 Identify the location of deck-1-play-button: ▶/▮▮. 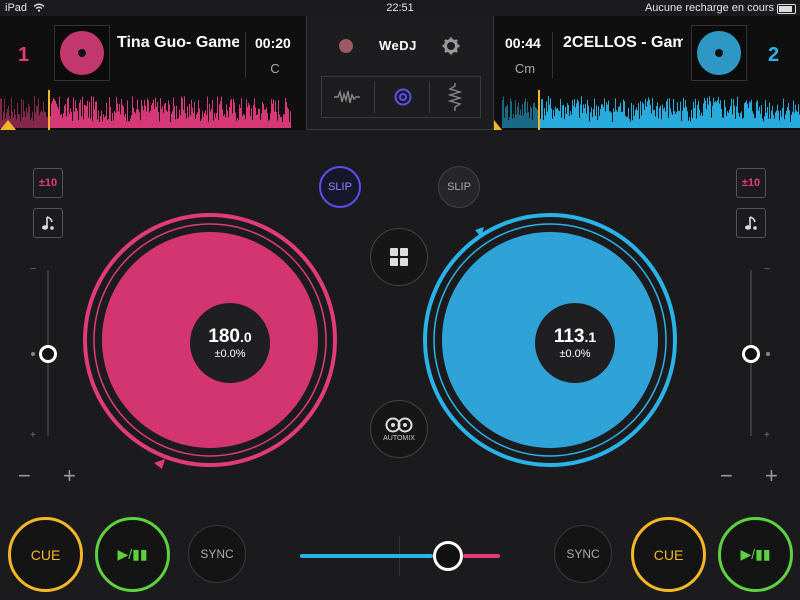
(132, 554).